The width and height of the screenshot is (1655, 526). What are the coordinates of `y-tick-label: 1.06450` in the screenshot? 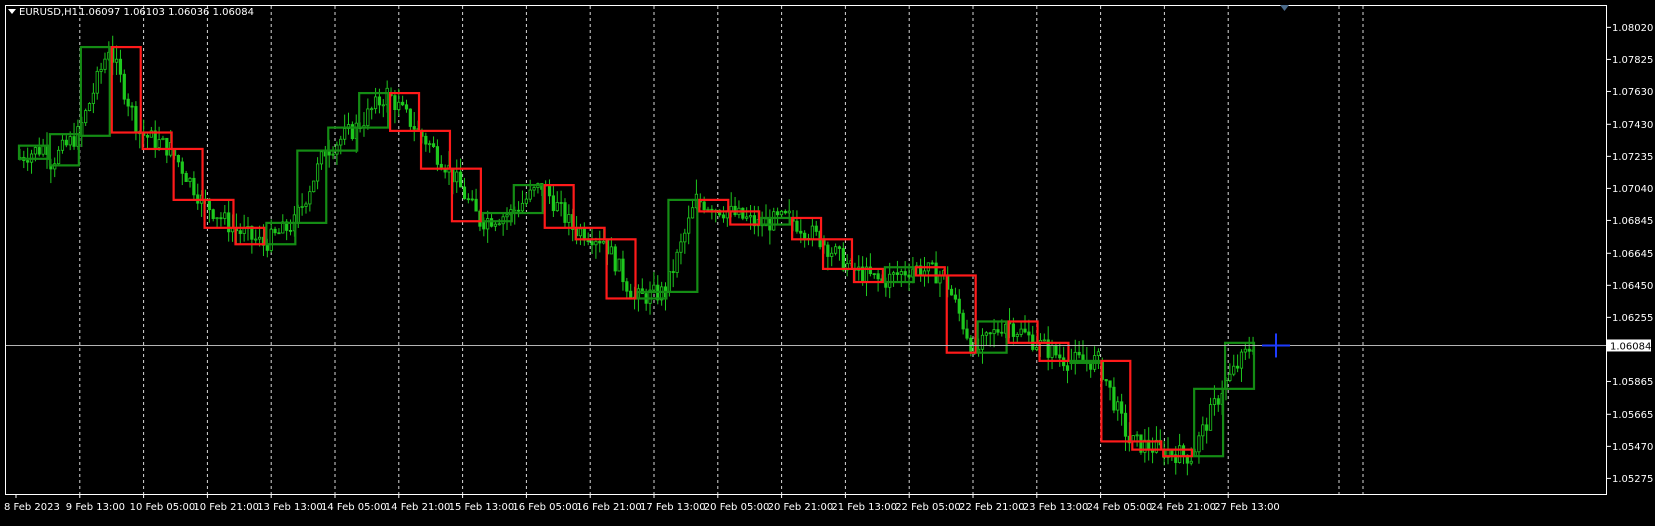 It's located at (1632, 286).